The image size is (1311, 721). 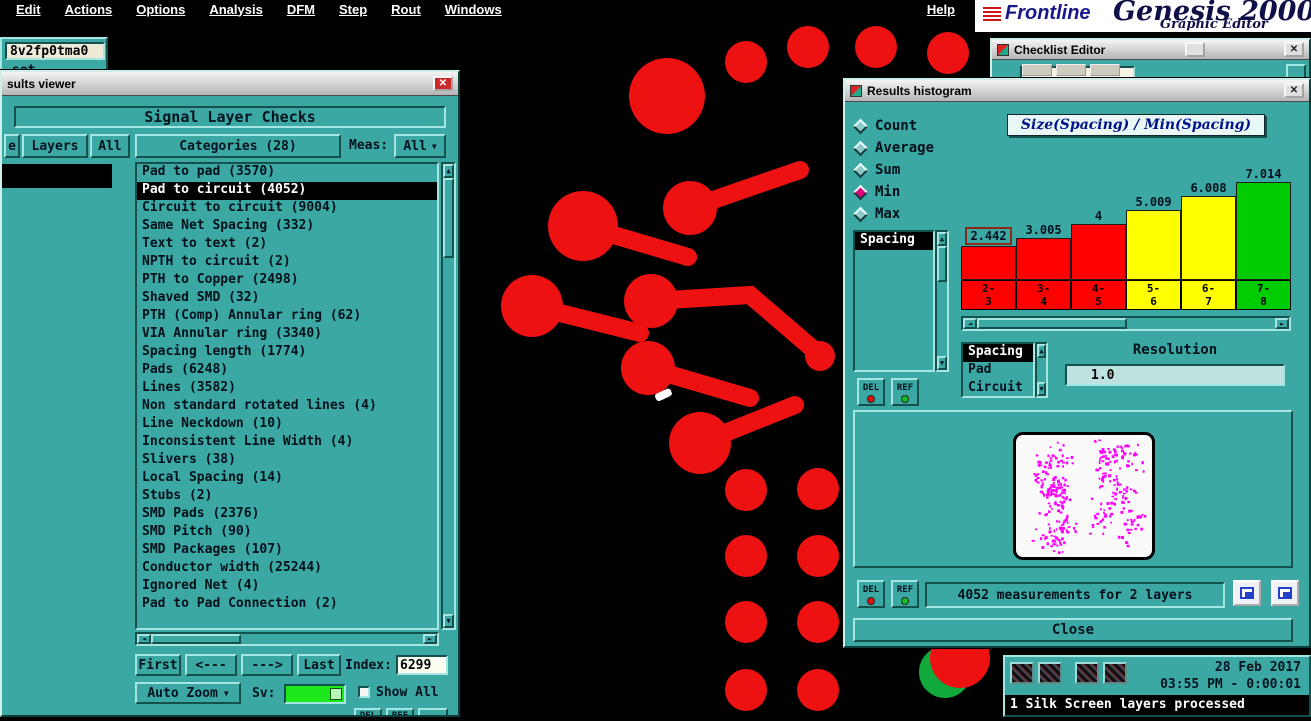 What do you see at coordinates (287, 209) in the screenshot?
I see `category-item: Circuit to circuit (9004)` at bounding box center [287, 209].